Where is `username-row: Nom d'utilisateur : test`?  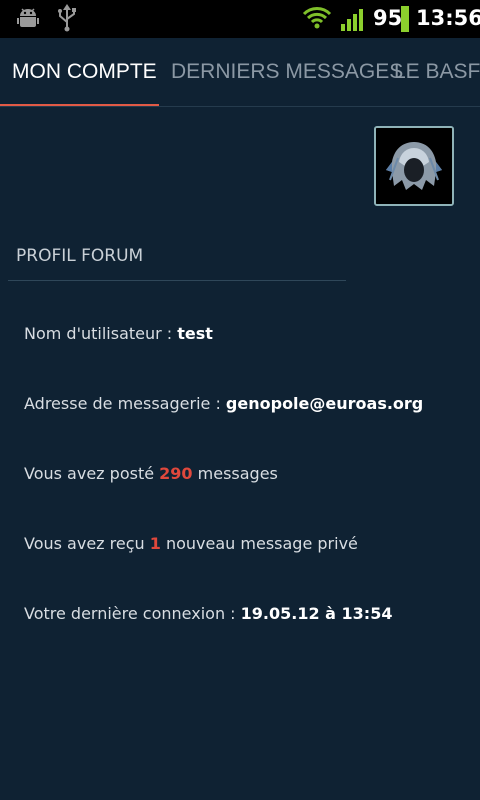
username-row: Nom d'utilisateur : test is located at coordinates (118, 333).